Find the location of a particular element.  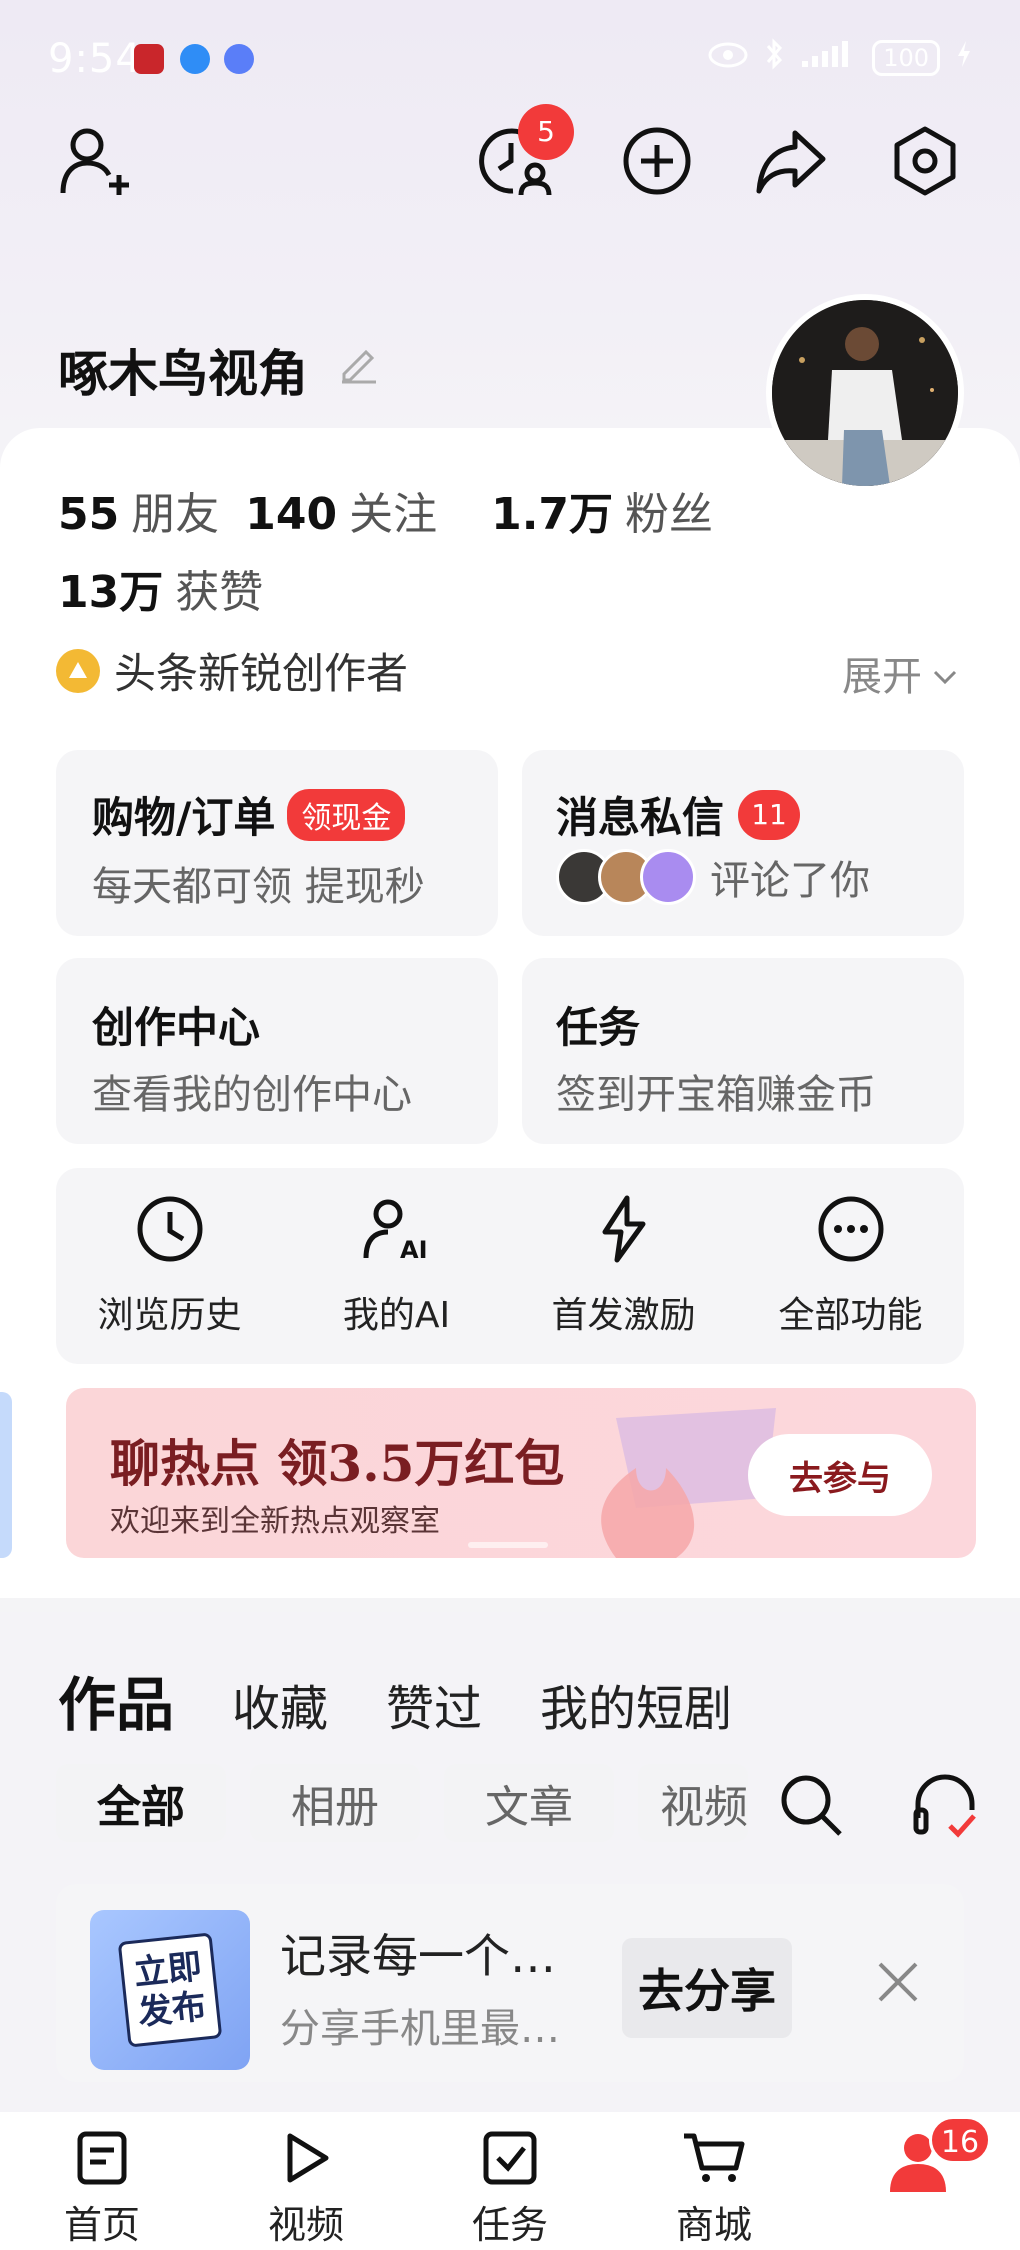

more-icon is located at coordinates (851, 1231).